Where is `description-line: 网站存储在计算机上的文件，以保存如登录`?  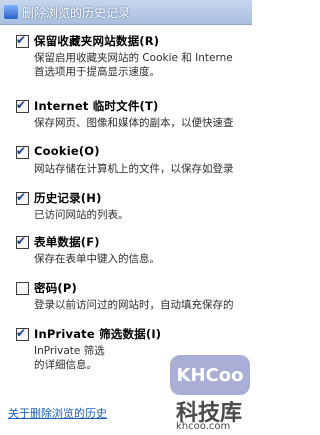 description-line: 网站存储在计算机上的文件，以保存如登录 is located at coordinates (134, 169).